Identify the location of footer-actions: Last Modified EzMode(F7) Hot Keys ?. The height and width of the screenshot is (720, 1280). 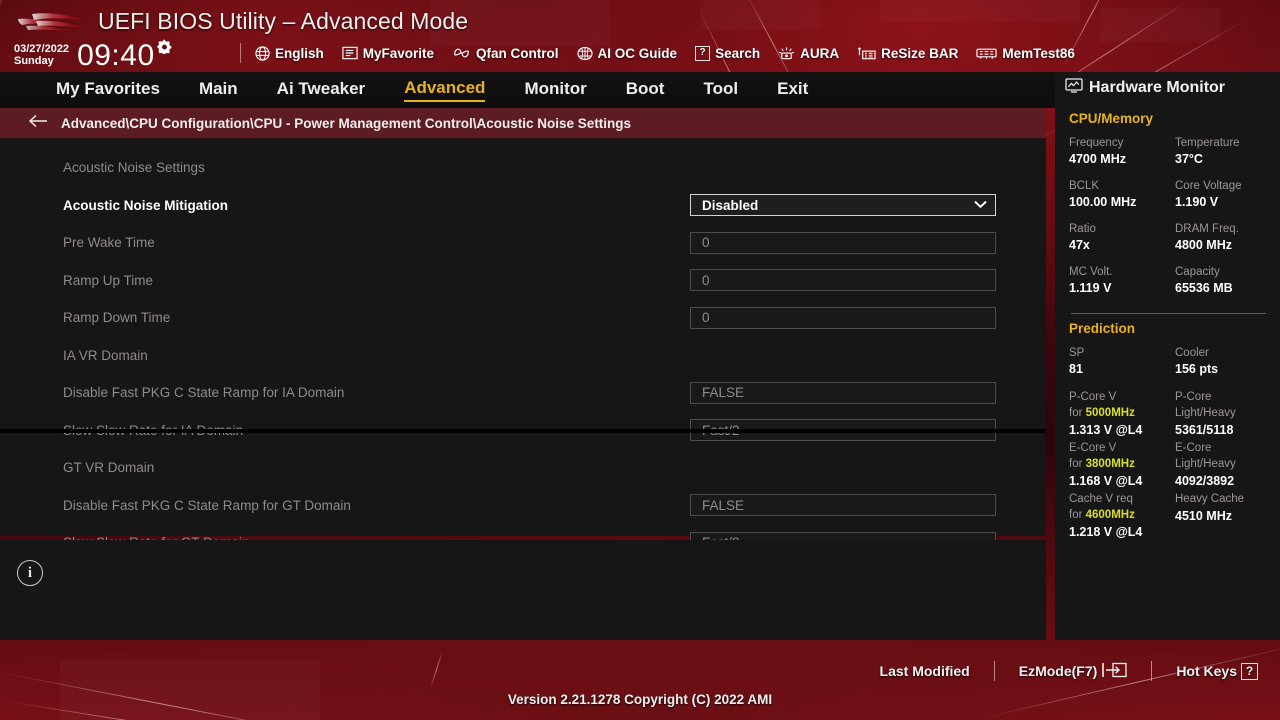
(1069, 671).